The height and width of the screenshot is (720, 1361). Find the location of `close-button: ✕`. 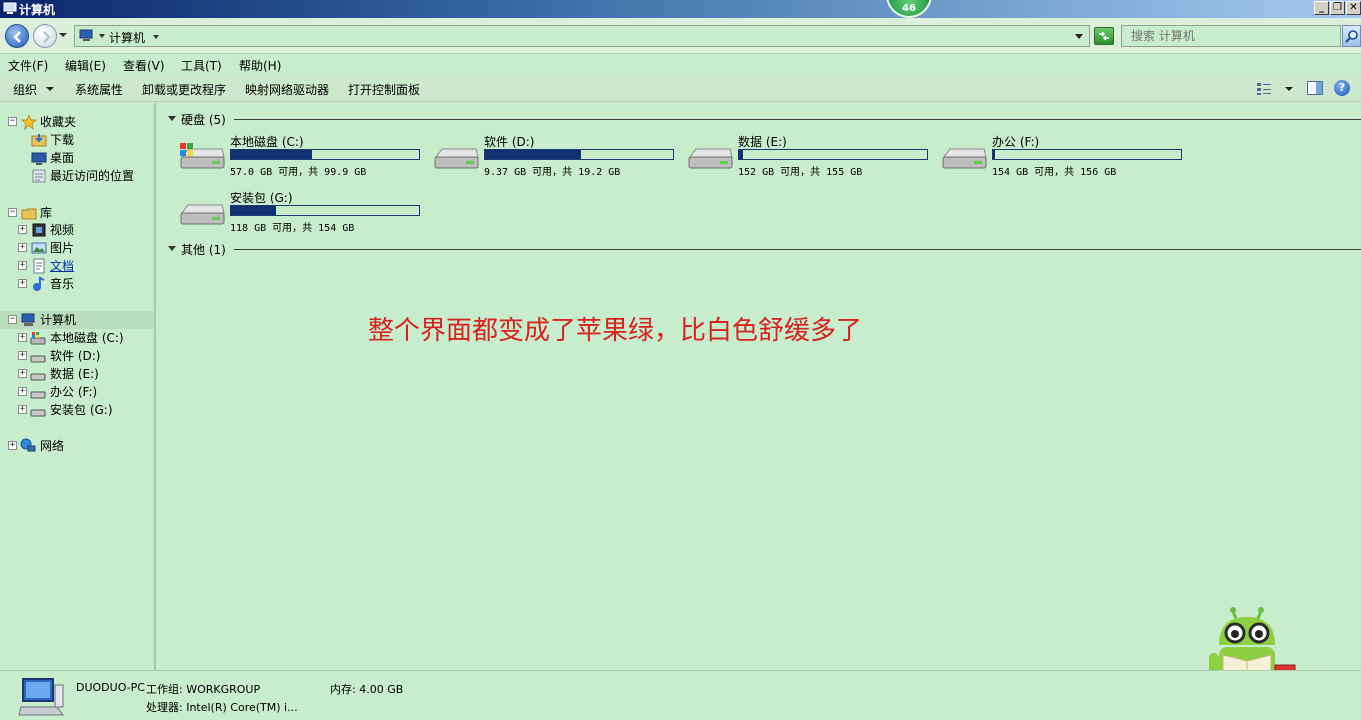

close-button: ✕ is located at coordinates (1353, 8).